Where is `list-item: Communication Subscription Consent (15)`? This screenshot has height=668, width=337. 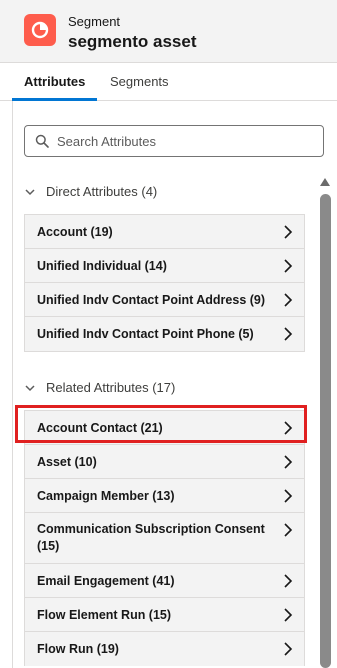 list-item: Communication Subscription Consent (15) is located at coordinates (164, 538).